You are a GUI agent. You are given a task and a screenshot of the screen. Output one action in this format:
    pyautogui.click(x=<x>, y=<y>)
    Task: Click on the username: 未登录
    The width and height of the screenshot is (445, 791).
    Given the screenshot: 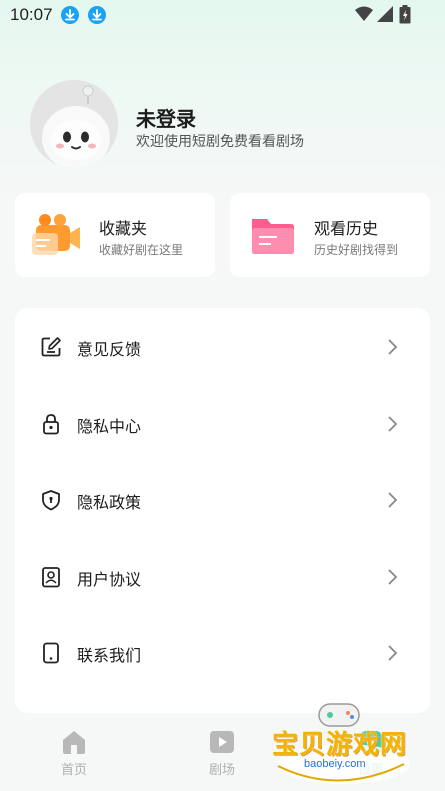 What is the action you would take?
    pyautogui.click(x=166, y=117)
    